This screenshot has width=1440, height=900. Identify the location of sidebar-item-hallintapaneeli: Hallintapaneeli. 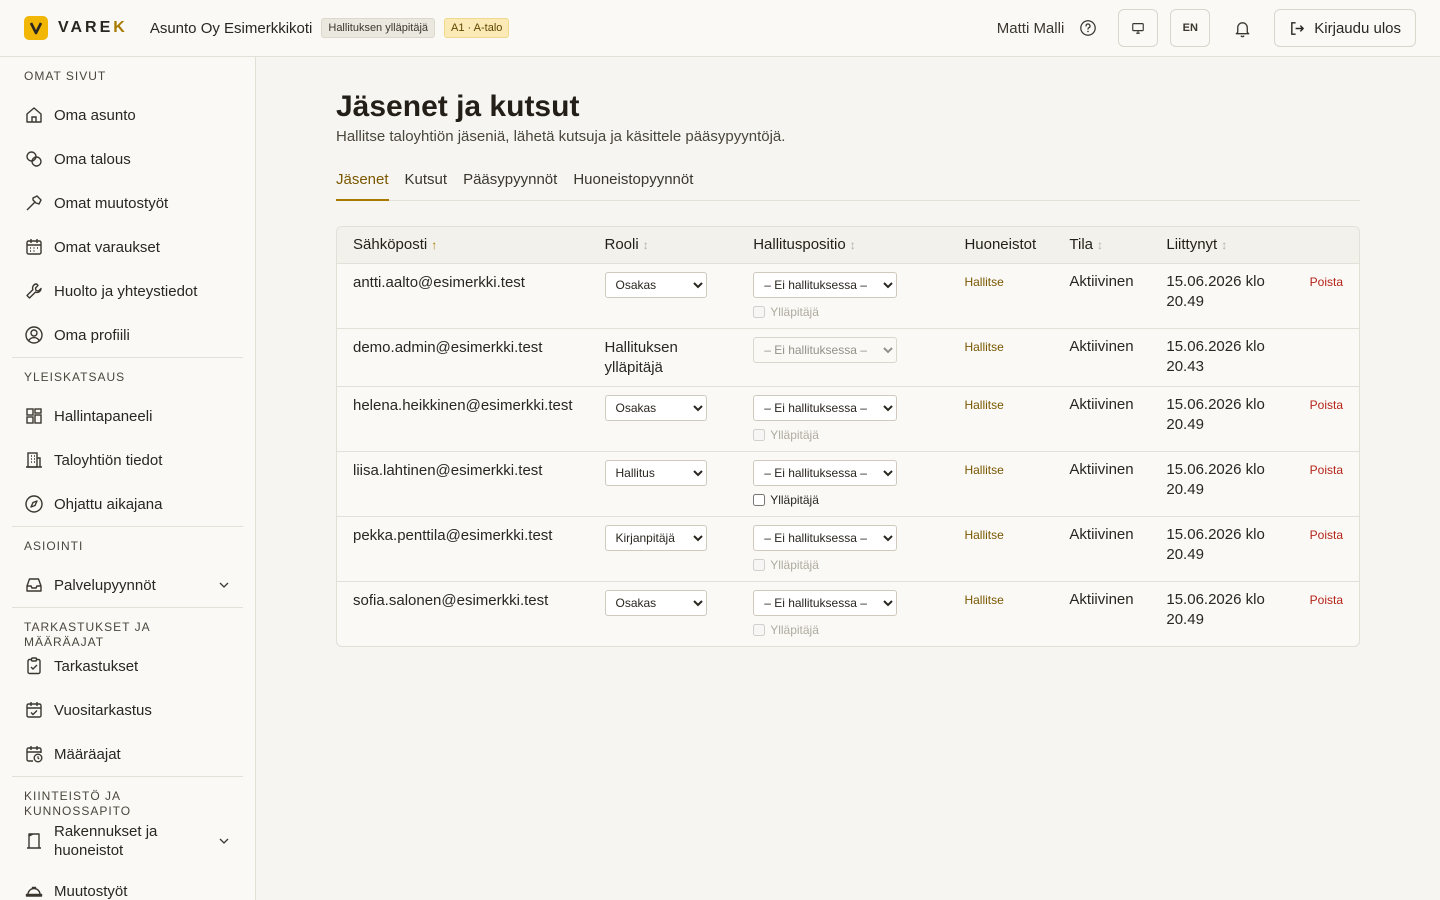
(127, 416).